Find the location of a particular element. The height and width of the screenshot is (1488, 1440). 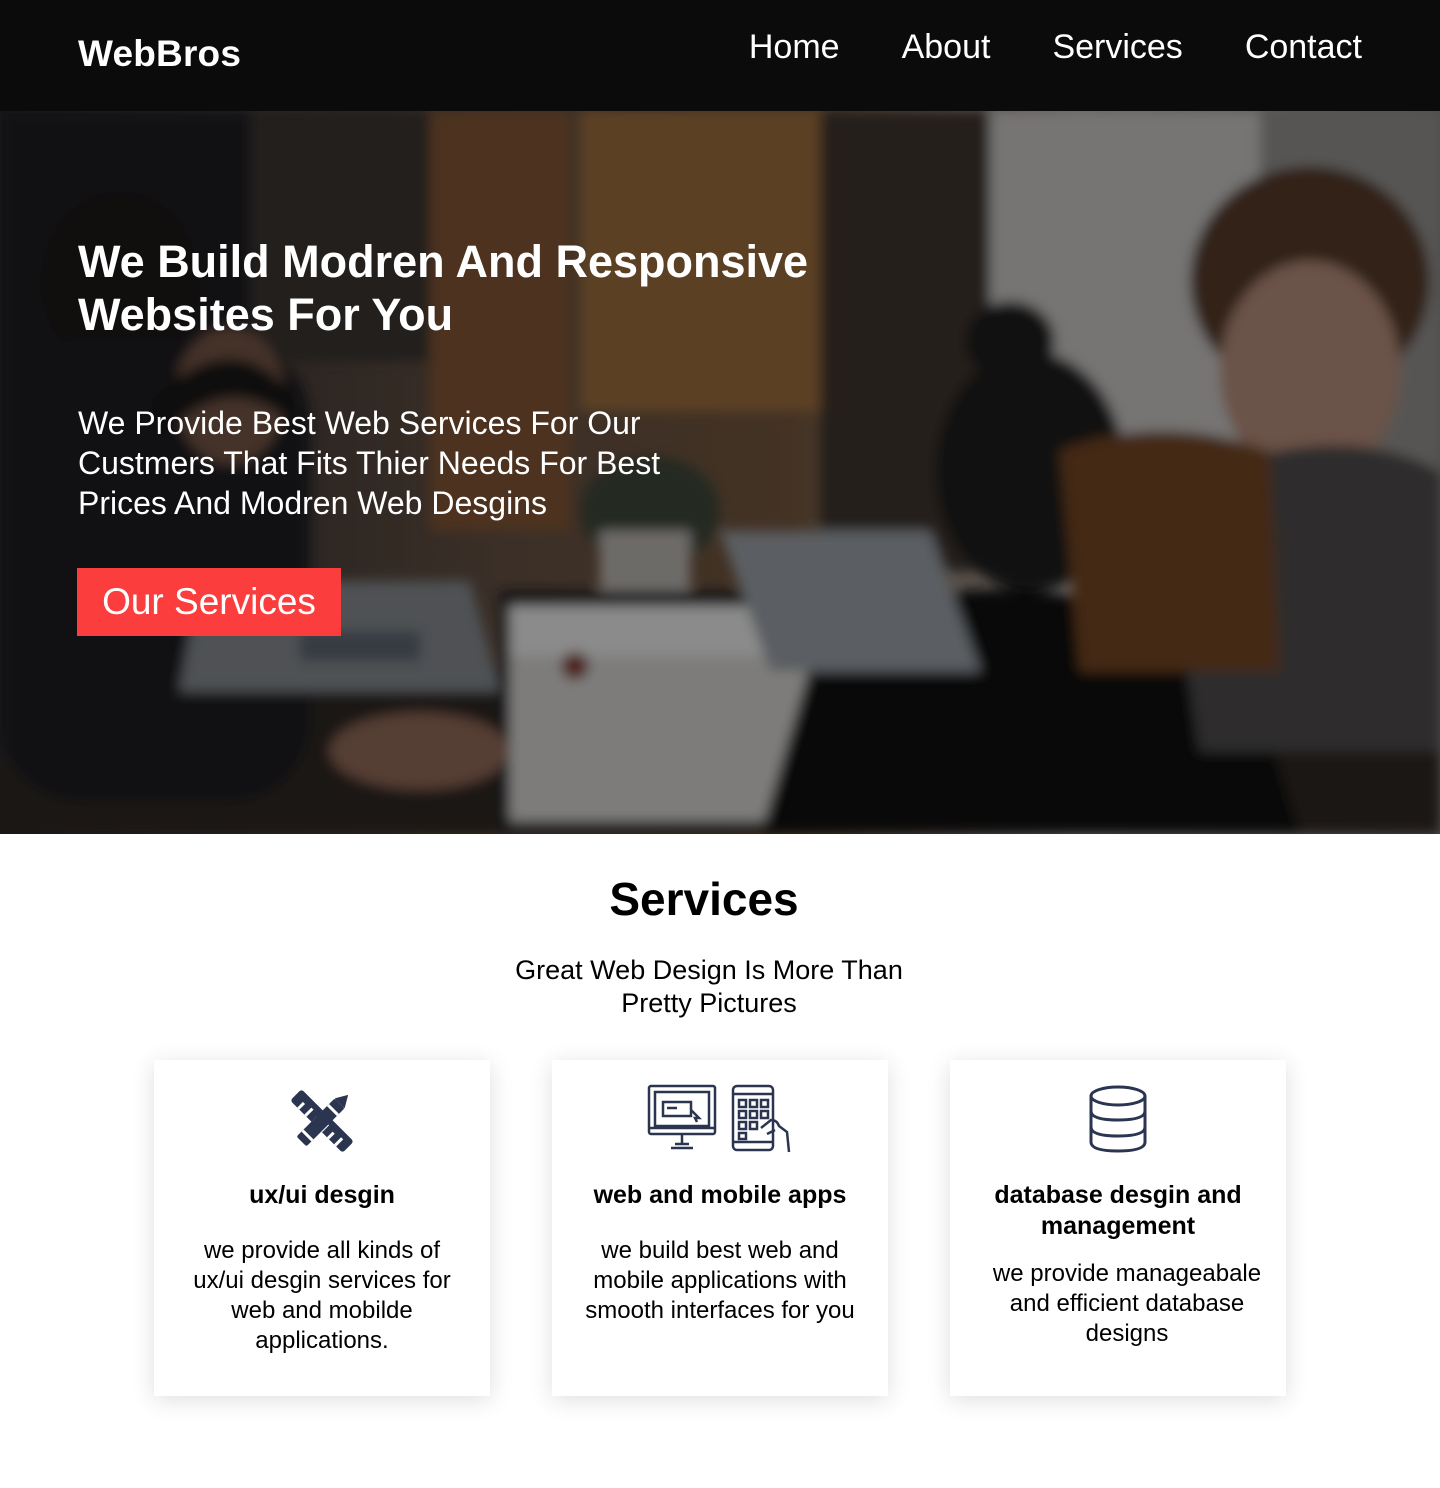

services-subtitle-line1: Great Web Design Is More Than is located at coordinates (709, 970).